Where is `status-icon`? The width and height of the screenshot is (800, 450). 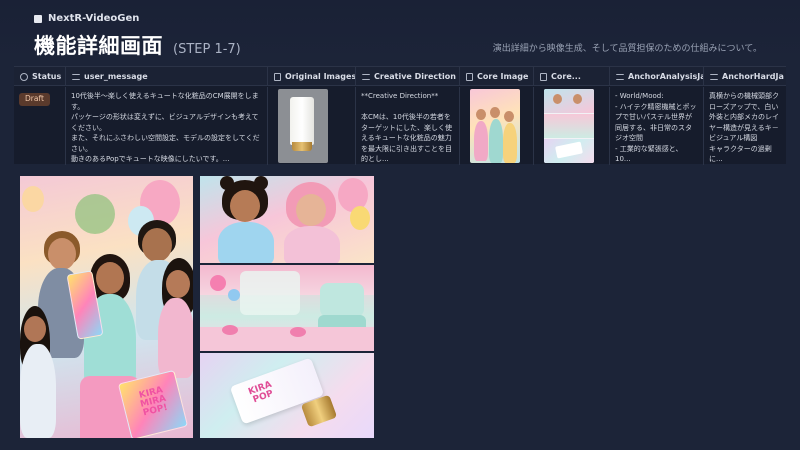 status-icon is located at coordinates (24, 76).